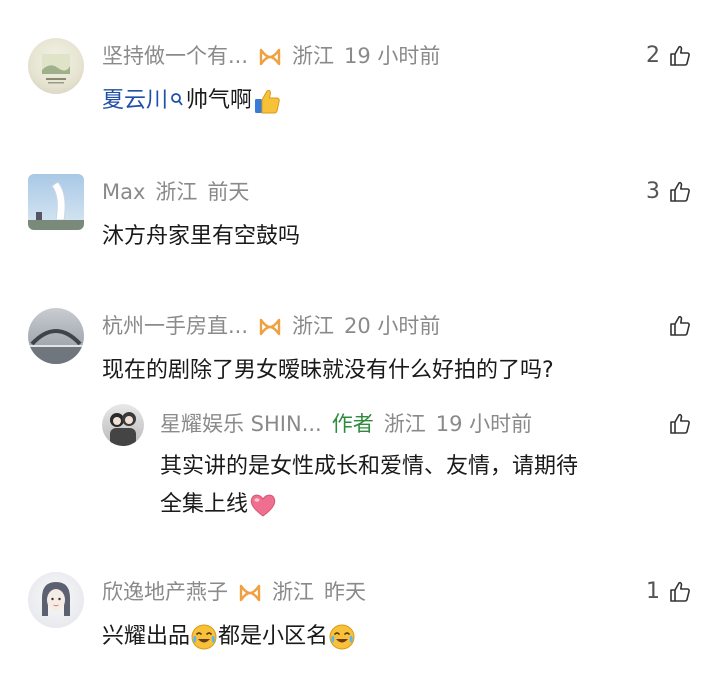 This screenshot has height=685, width=720. I want to click on reply-text-body: 全集上线, so click(204, 504).